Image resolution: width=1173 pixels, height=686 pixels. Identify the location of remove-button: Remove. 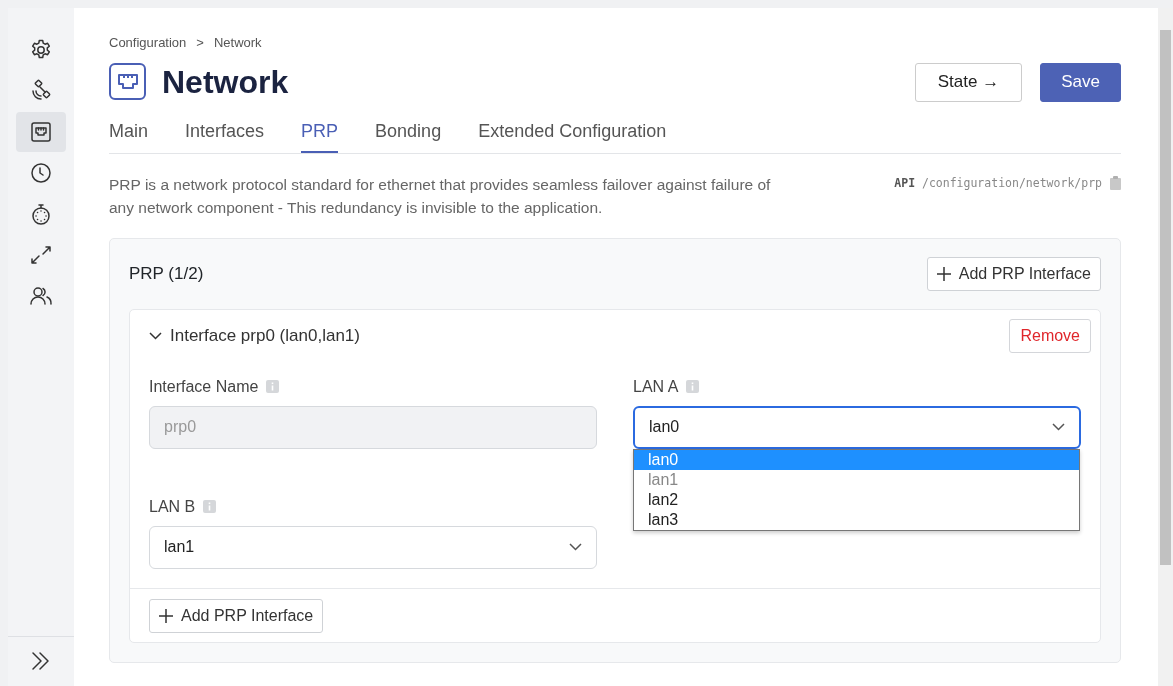
(1050, 335).